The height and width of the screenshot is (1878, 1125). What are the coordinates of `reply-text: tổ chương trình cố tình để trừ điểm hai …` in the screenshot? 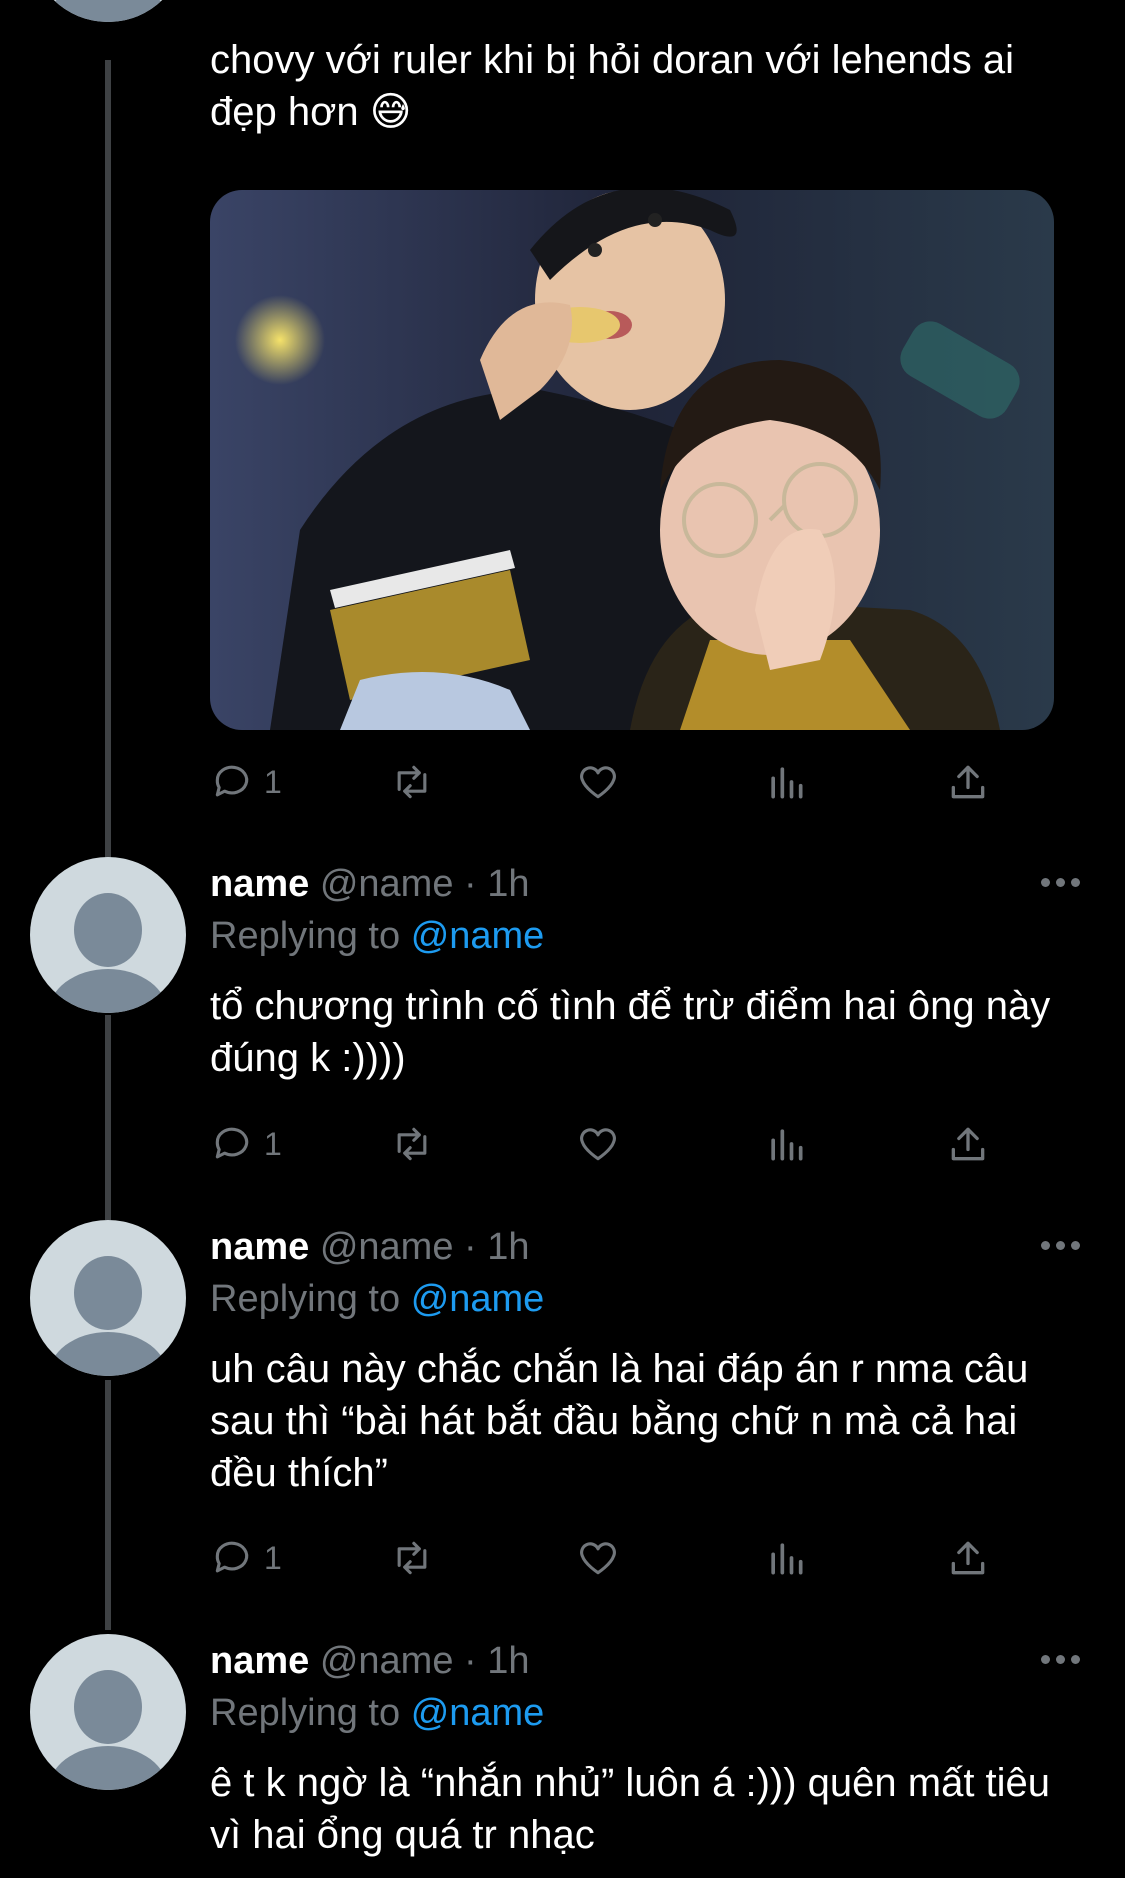 It's located at (630, 1032).